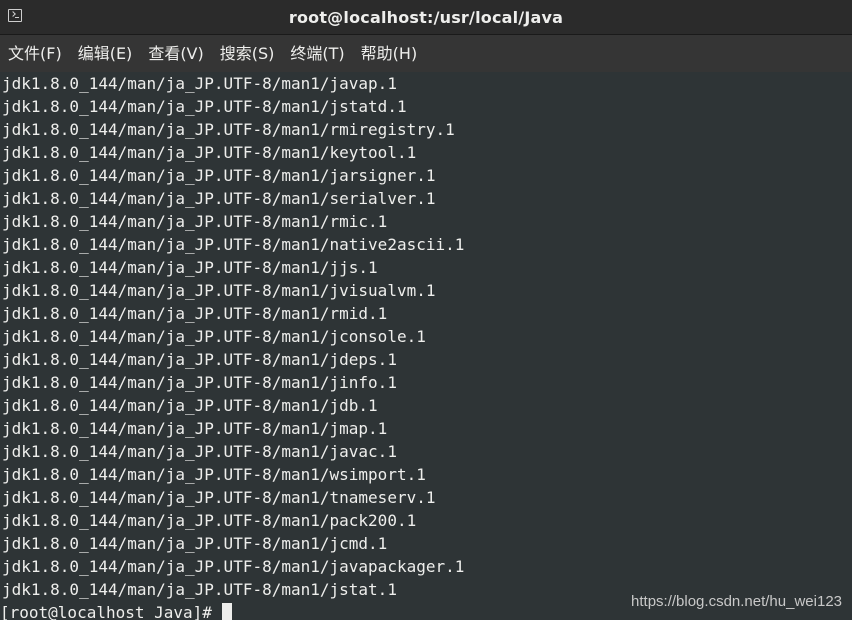 This screenshot has height=620, width=852. What do you see at coordinates (175, 53) in the screenshot?
I see `menu-view: 查看(V)` at bounding box center [175, 53].